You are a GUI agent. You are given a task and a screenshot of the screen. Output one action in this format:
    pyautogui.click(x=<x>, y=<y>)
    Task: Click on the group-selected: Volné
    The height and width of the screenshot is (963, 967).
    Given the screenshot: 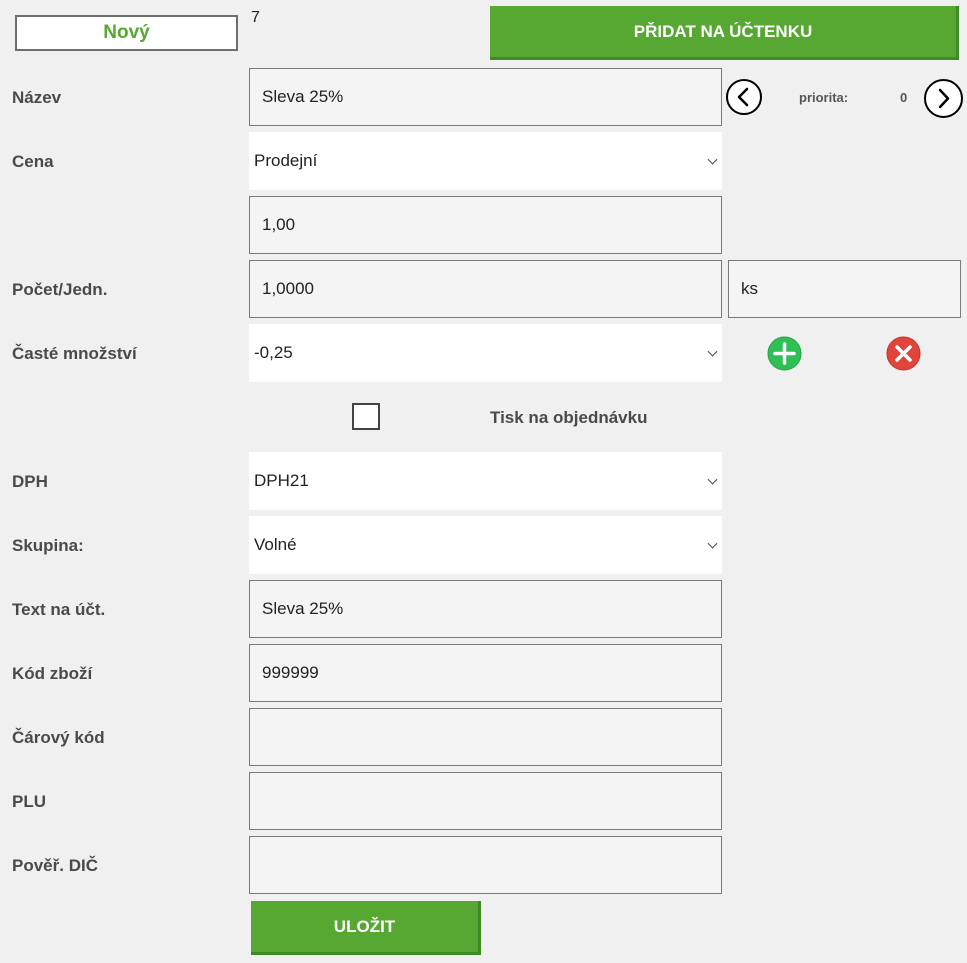 What is the action you would take?
    pyautogui.click(x=275, y=544)
    